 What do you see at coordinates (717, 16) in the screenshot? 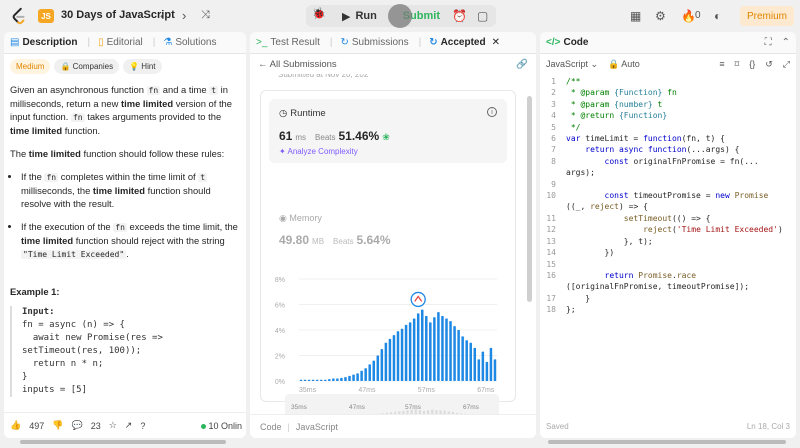
I see `avatar-icon: ◐` at bounding box center [717, 16].